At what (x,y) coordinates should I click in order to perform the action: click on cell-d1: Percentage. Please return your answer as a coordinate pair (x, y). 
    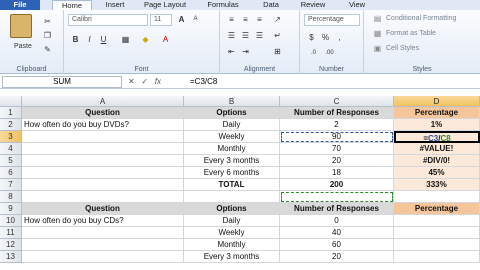
    Looking at the image, I should click on (437, 113).